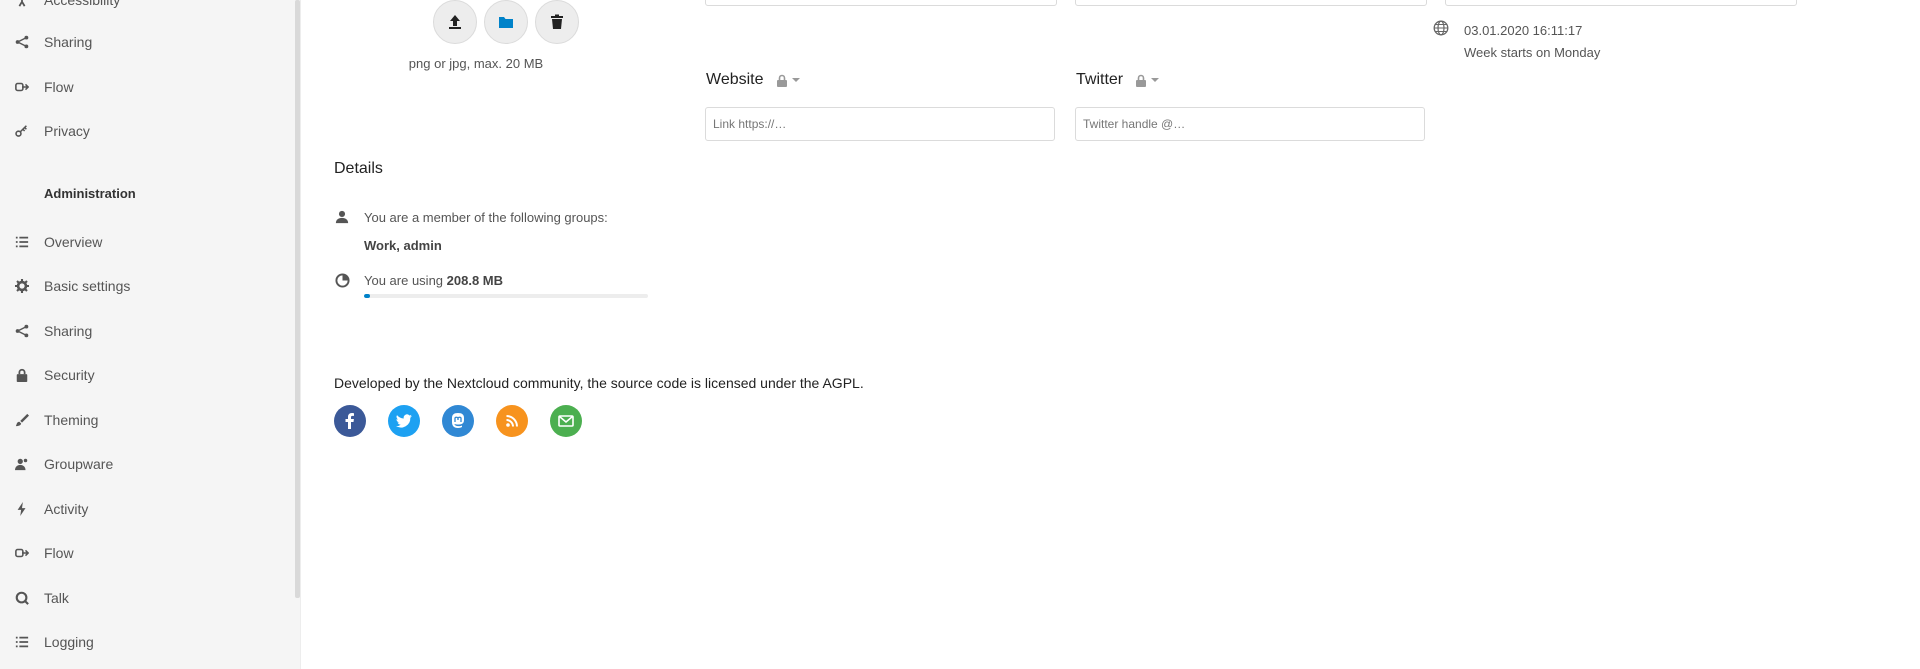 The width and height of the screenshot is (1920, 669). I want to click on sidebar-item-label: Privacy, so click(67, 131).